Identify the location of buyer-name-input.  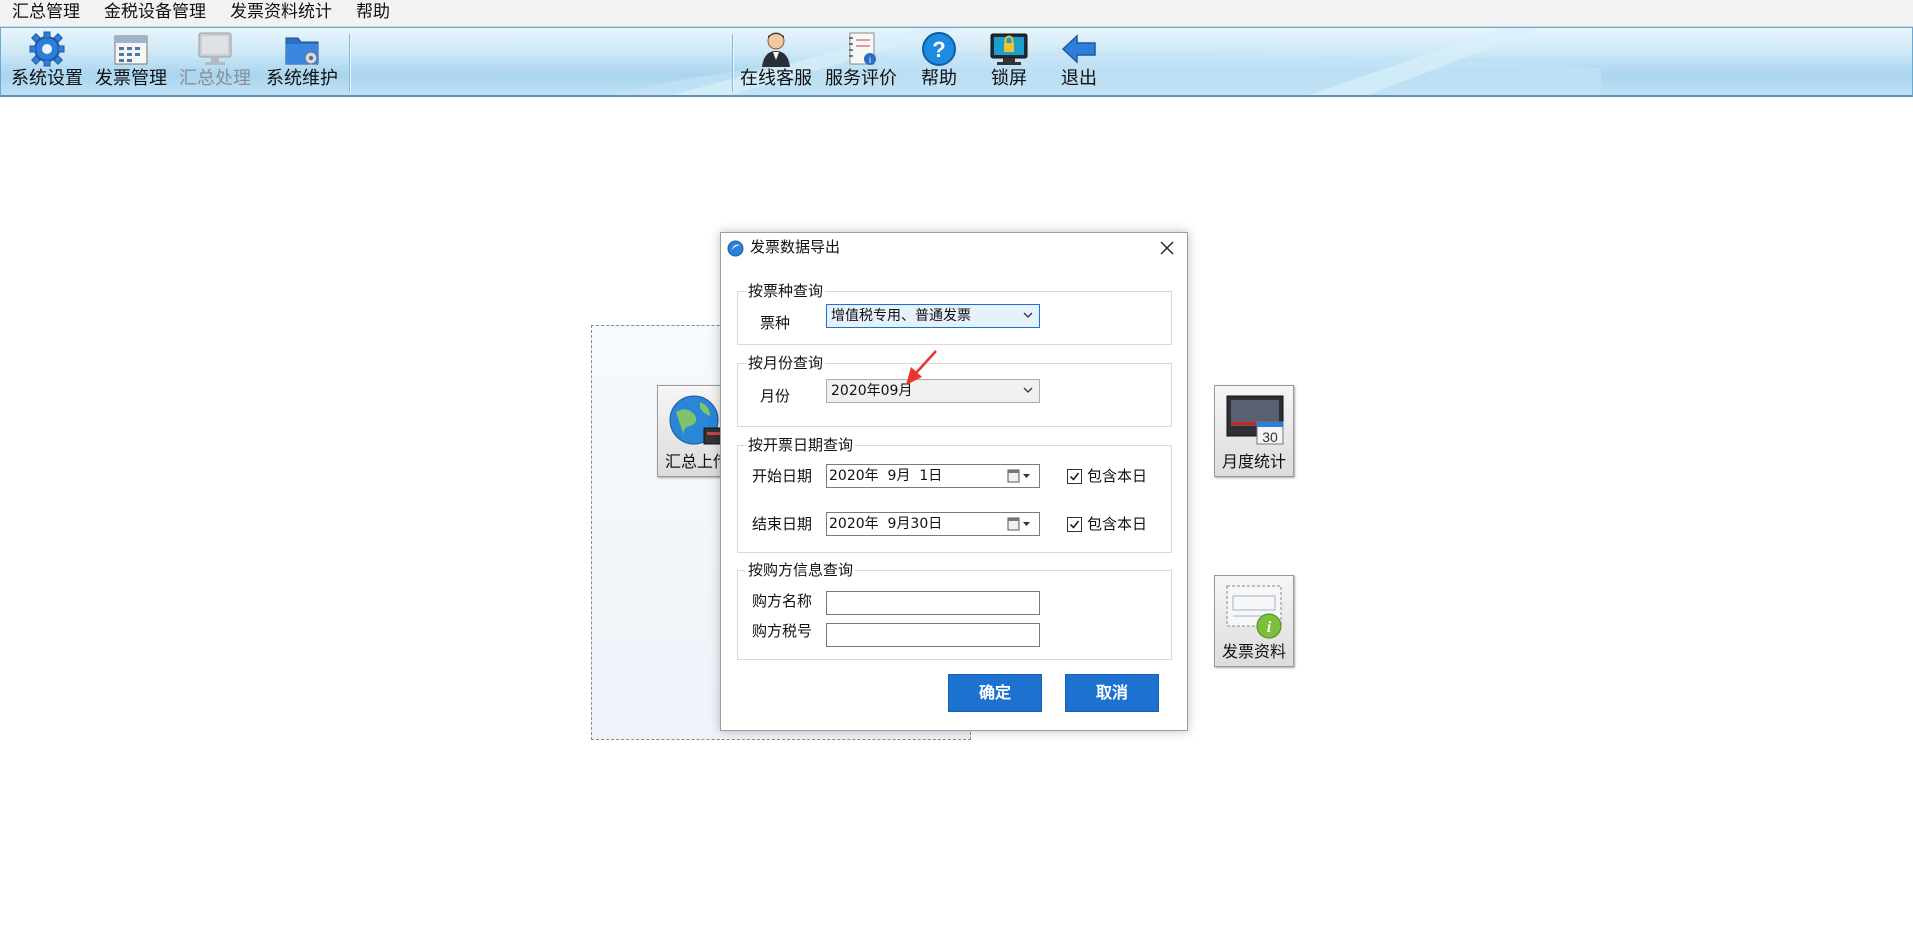
(933, 603).